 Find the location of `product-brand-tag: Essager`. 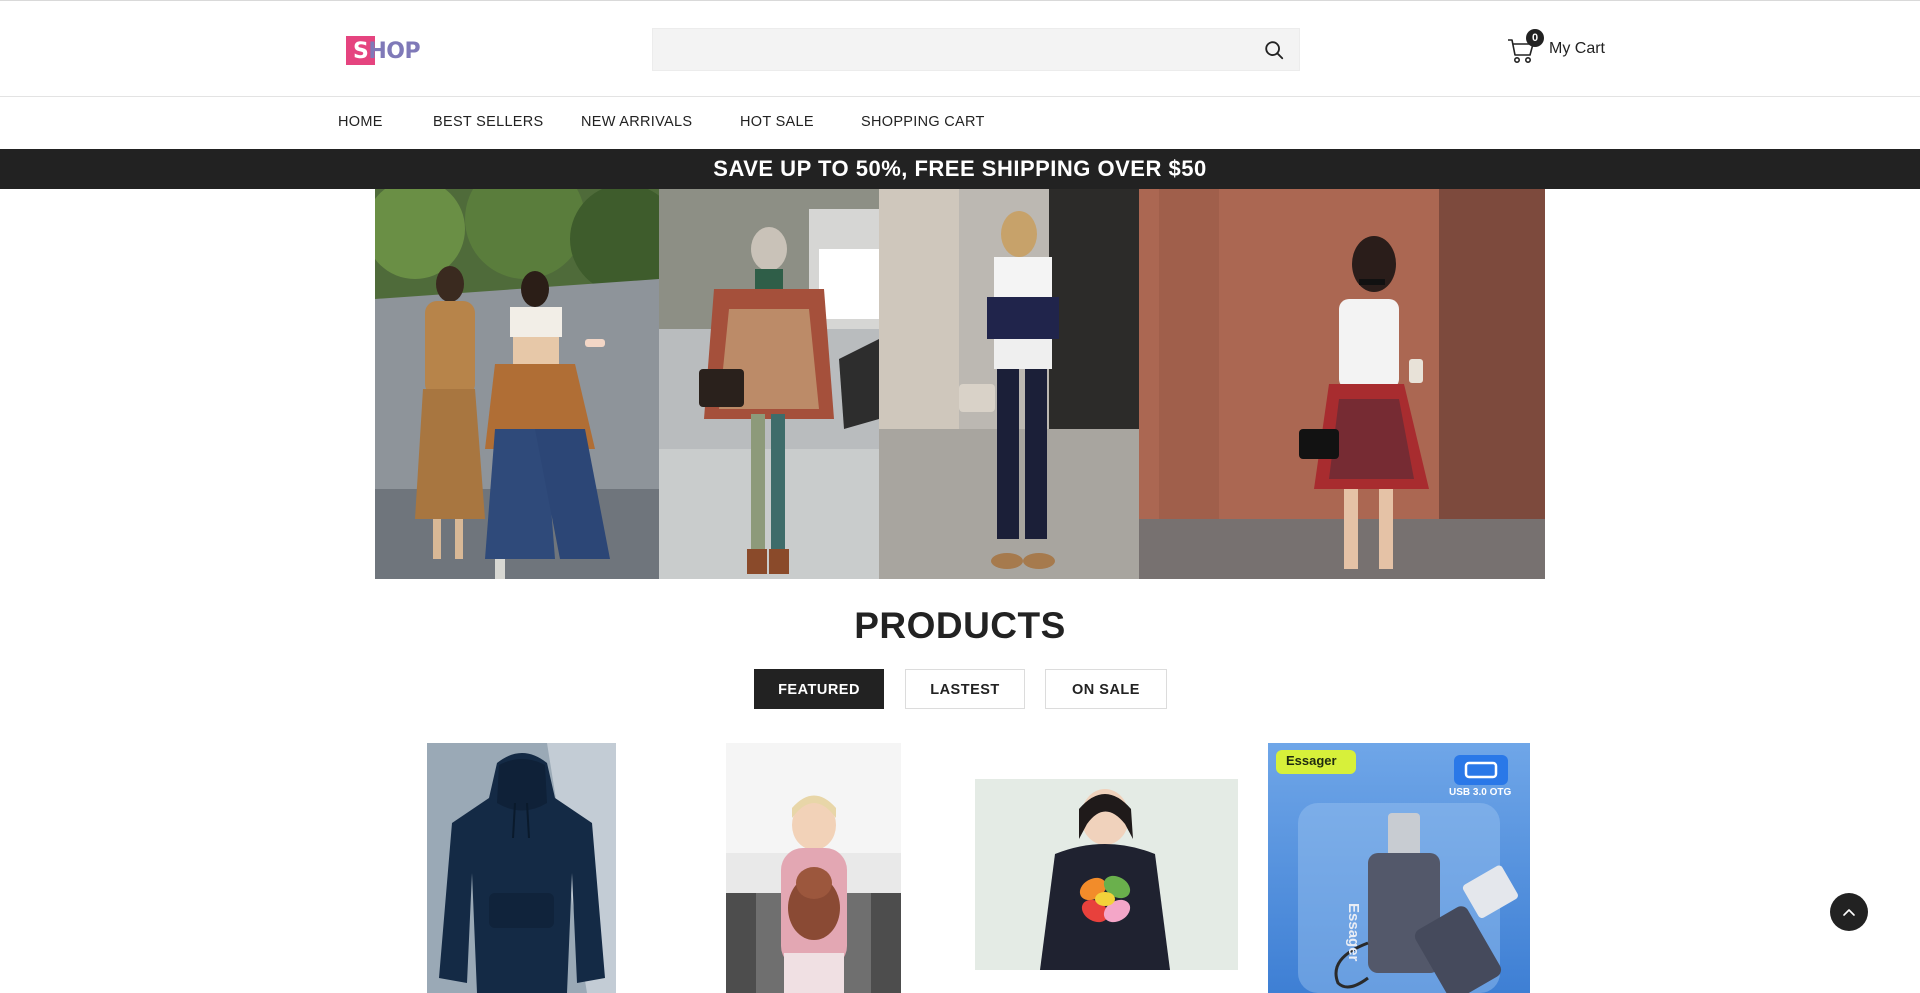

product-brand-tag: Essager is located at coordinates (1311, 760).